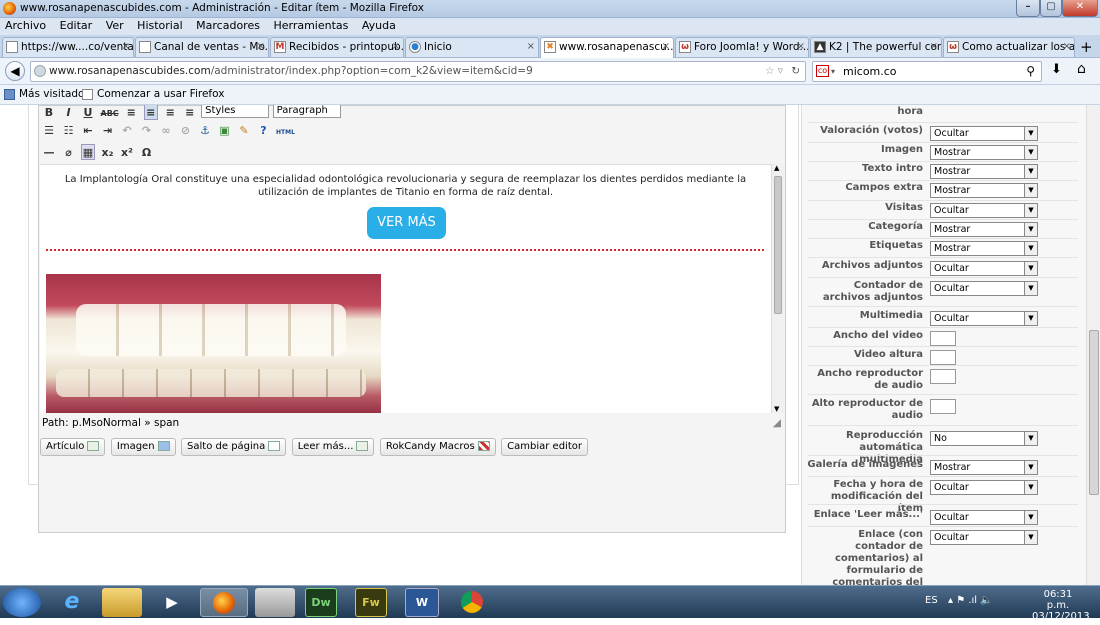  What do you see at coordinates (147, 153) in the screenshot?
I see `special-char-icon: Ω` at bounding box center [147, 153].